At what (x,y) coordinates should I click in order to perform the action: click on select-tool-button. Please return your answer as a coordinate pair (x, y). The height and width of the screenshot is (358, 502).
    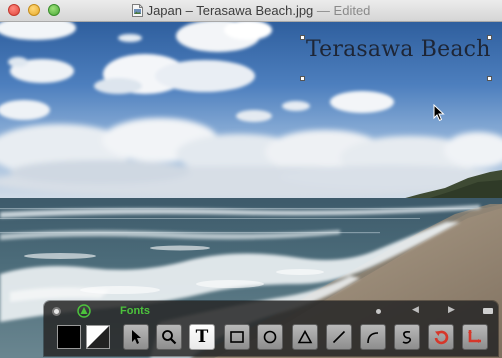
    Looking at the image, I should click on (136, 337).